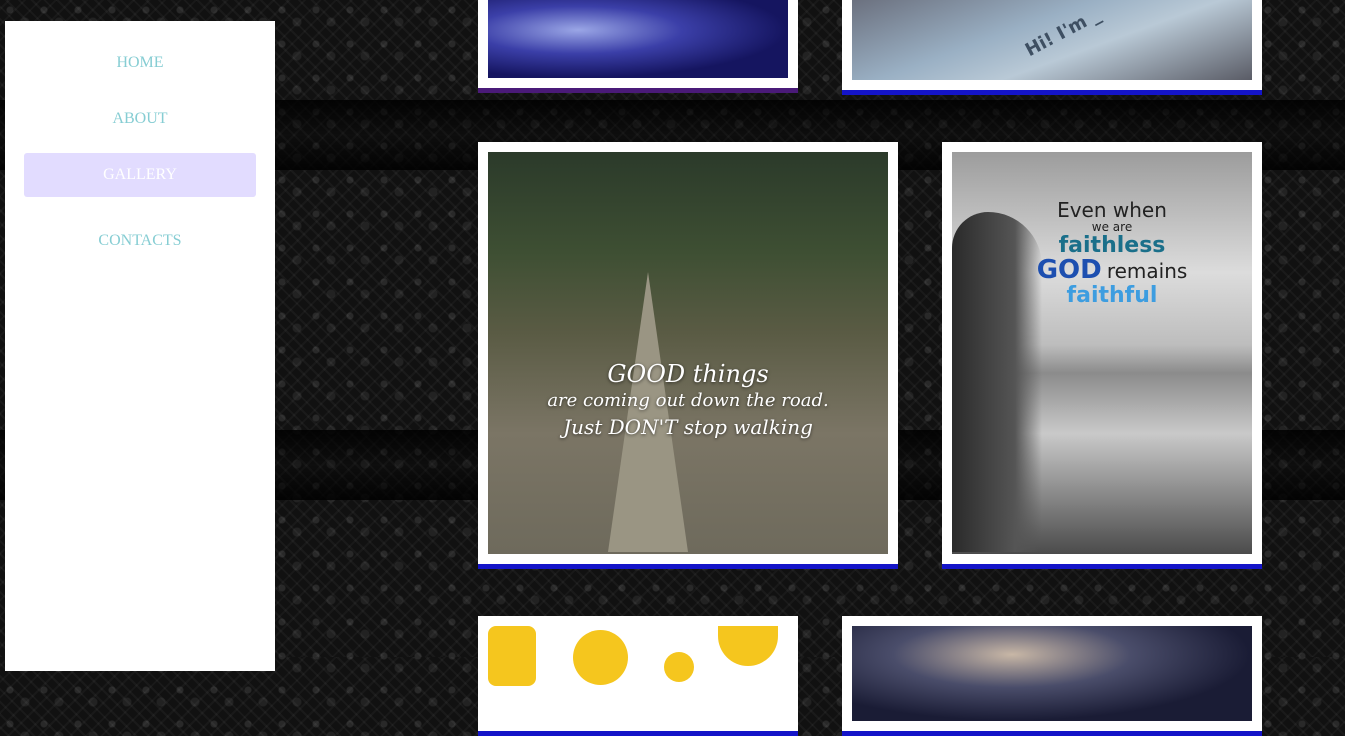  I want to click on gallery-item-note: Hi! I'm _, so click(1052, 47).